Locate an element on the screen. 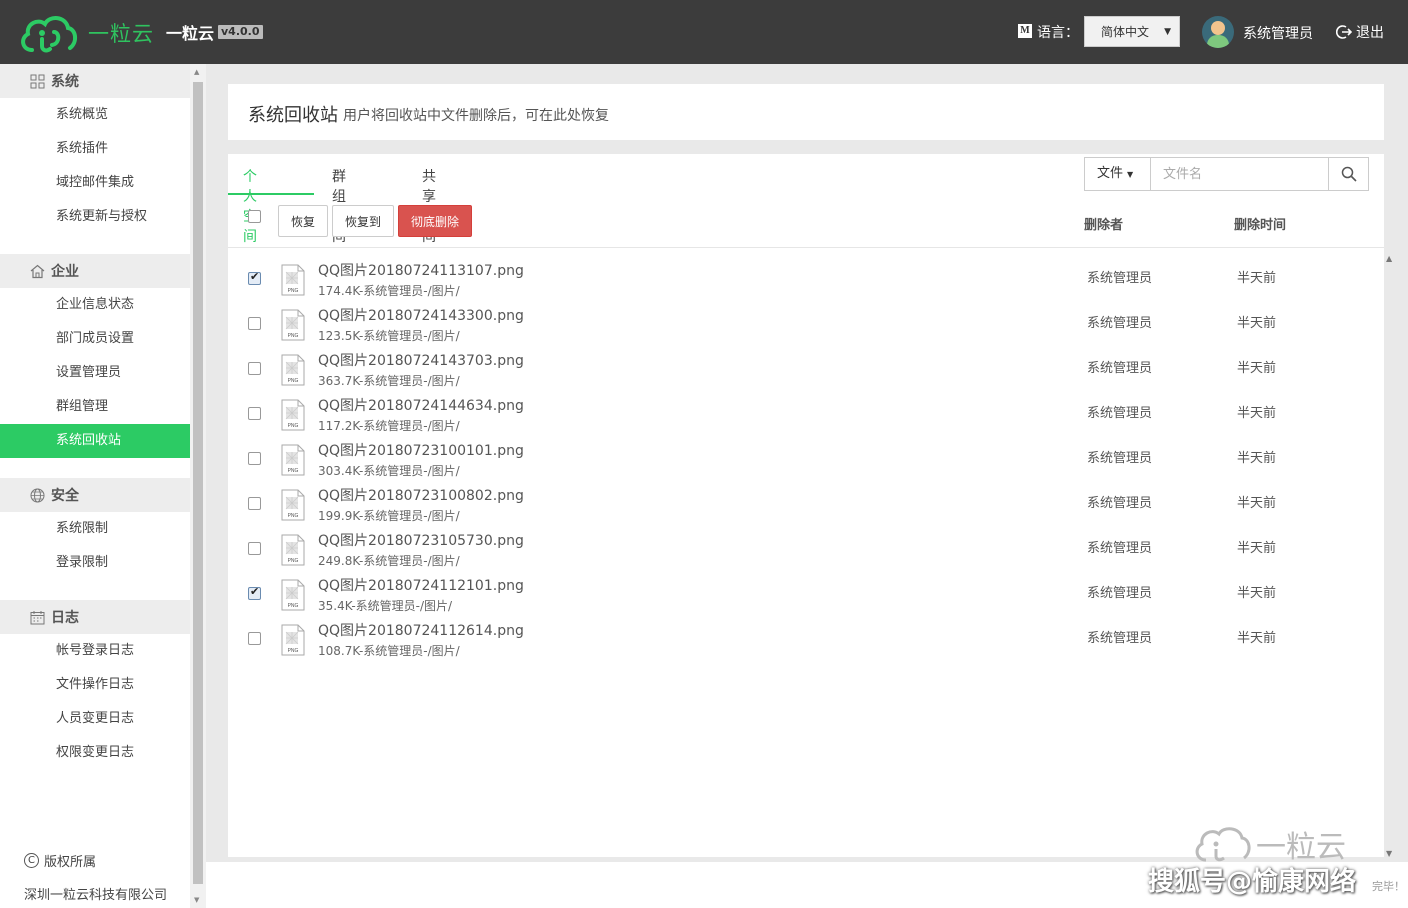 The height and width of the screenshot is (908, 1408). watermark-logo-text: 一粒云 is located at coordinates (1301, 847).